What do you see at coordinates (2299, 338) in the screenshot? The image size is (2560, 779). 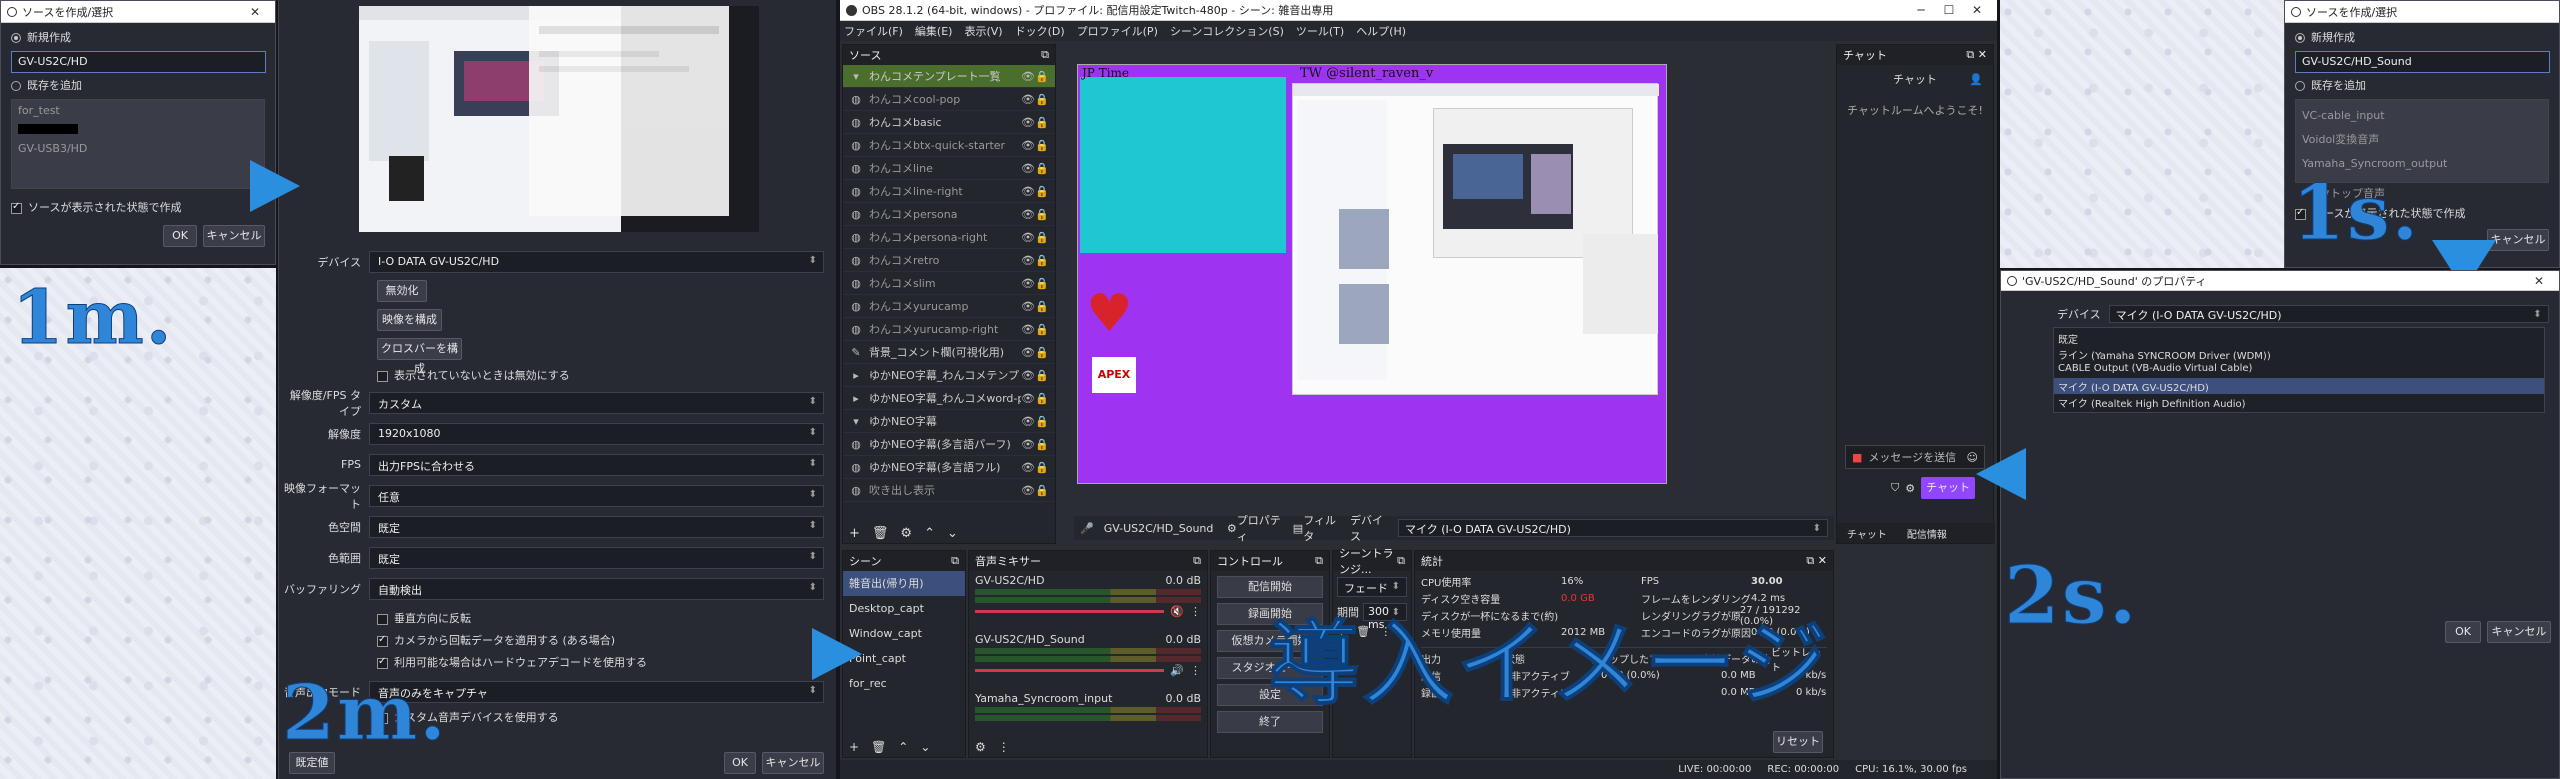 I see `dropdown-option: 既定` at bounding box center [2299, 338].